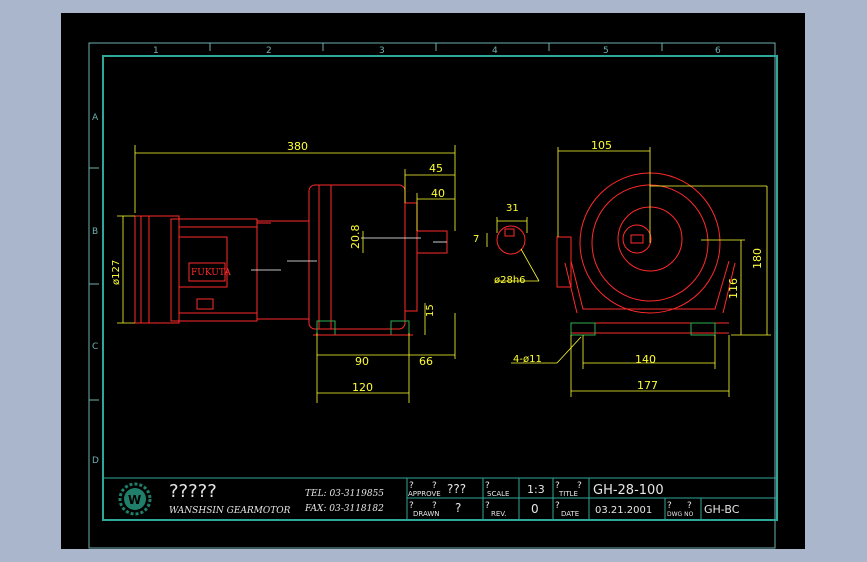  What do you see at coordinates (362, 361) in the screenshot?
I see `dim-90: 90` at bounding box center [362, 361].